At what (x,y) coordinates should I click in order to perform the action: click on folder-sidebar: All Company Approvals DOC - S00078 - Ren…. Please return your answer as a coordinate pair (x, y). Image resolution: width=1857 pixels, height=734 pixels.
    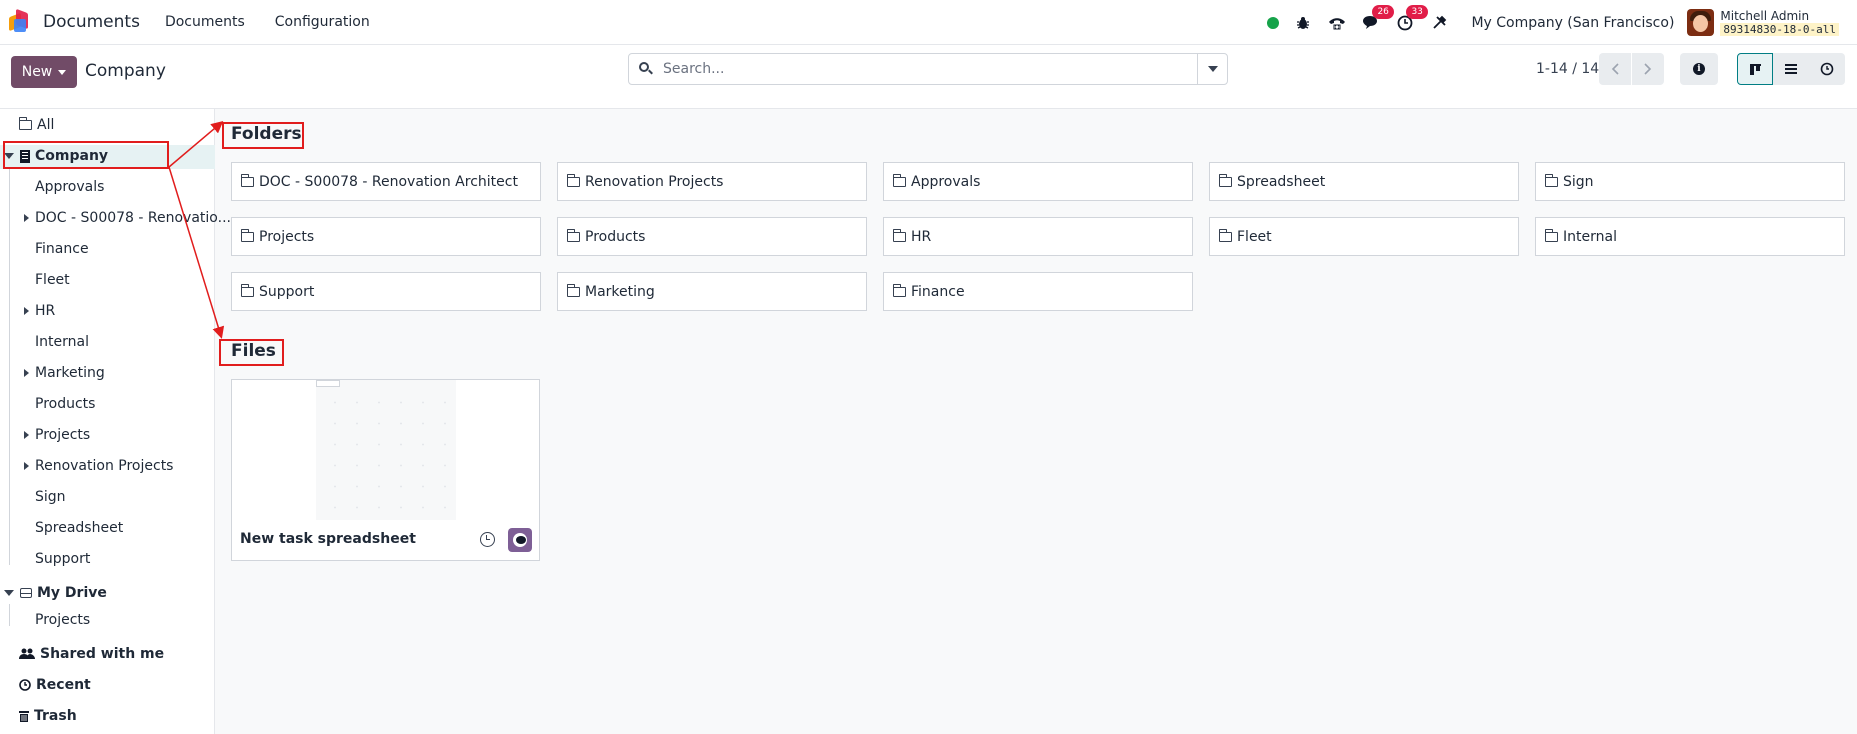
    Looking at the image, I should click on (115, 421).